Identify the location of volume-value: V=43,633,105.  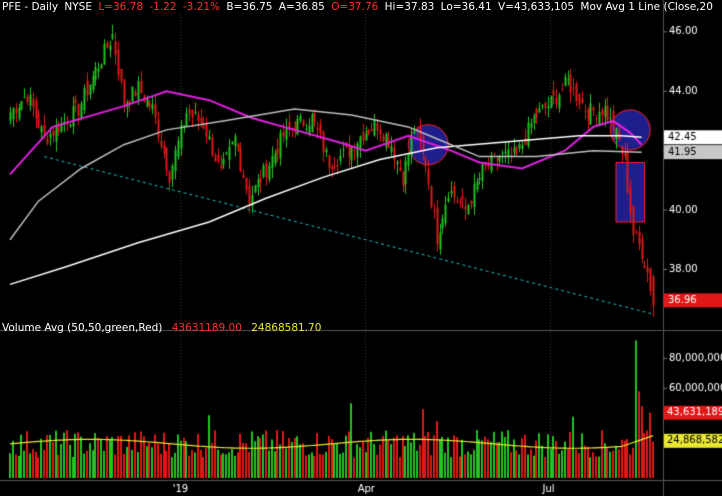
(536, 7).